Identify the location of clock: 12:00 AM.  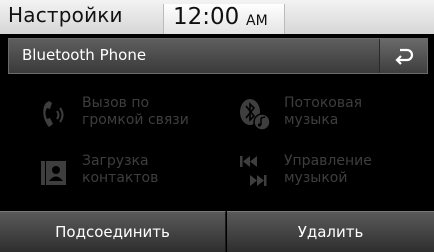
(224, 19).